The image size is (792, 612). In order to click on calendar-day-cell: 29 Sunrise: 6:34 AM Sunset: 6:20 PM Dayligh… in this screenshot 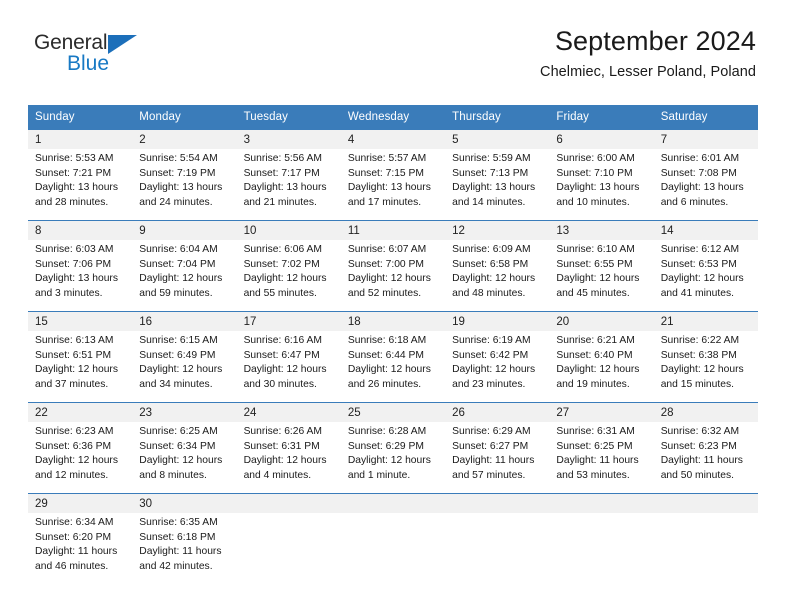, I will do `click(80, 534)`.